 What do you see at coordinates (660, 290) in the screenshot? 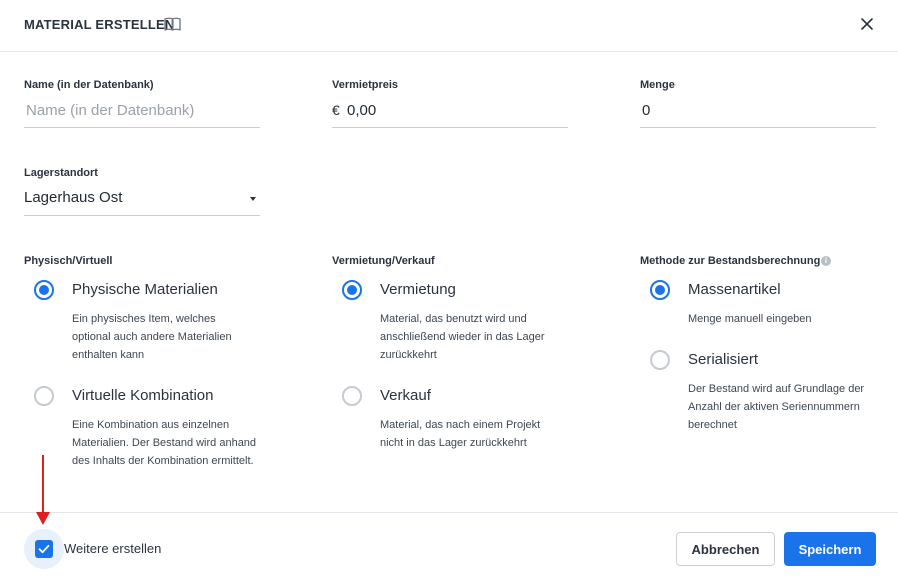
I see `radio-bulk` at bounding box center [660, 290].